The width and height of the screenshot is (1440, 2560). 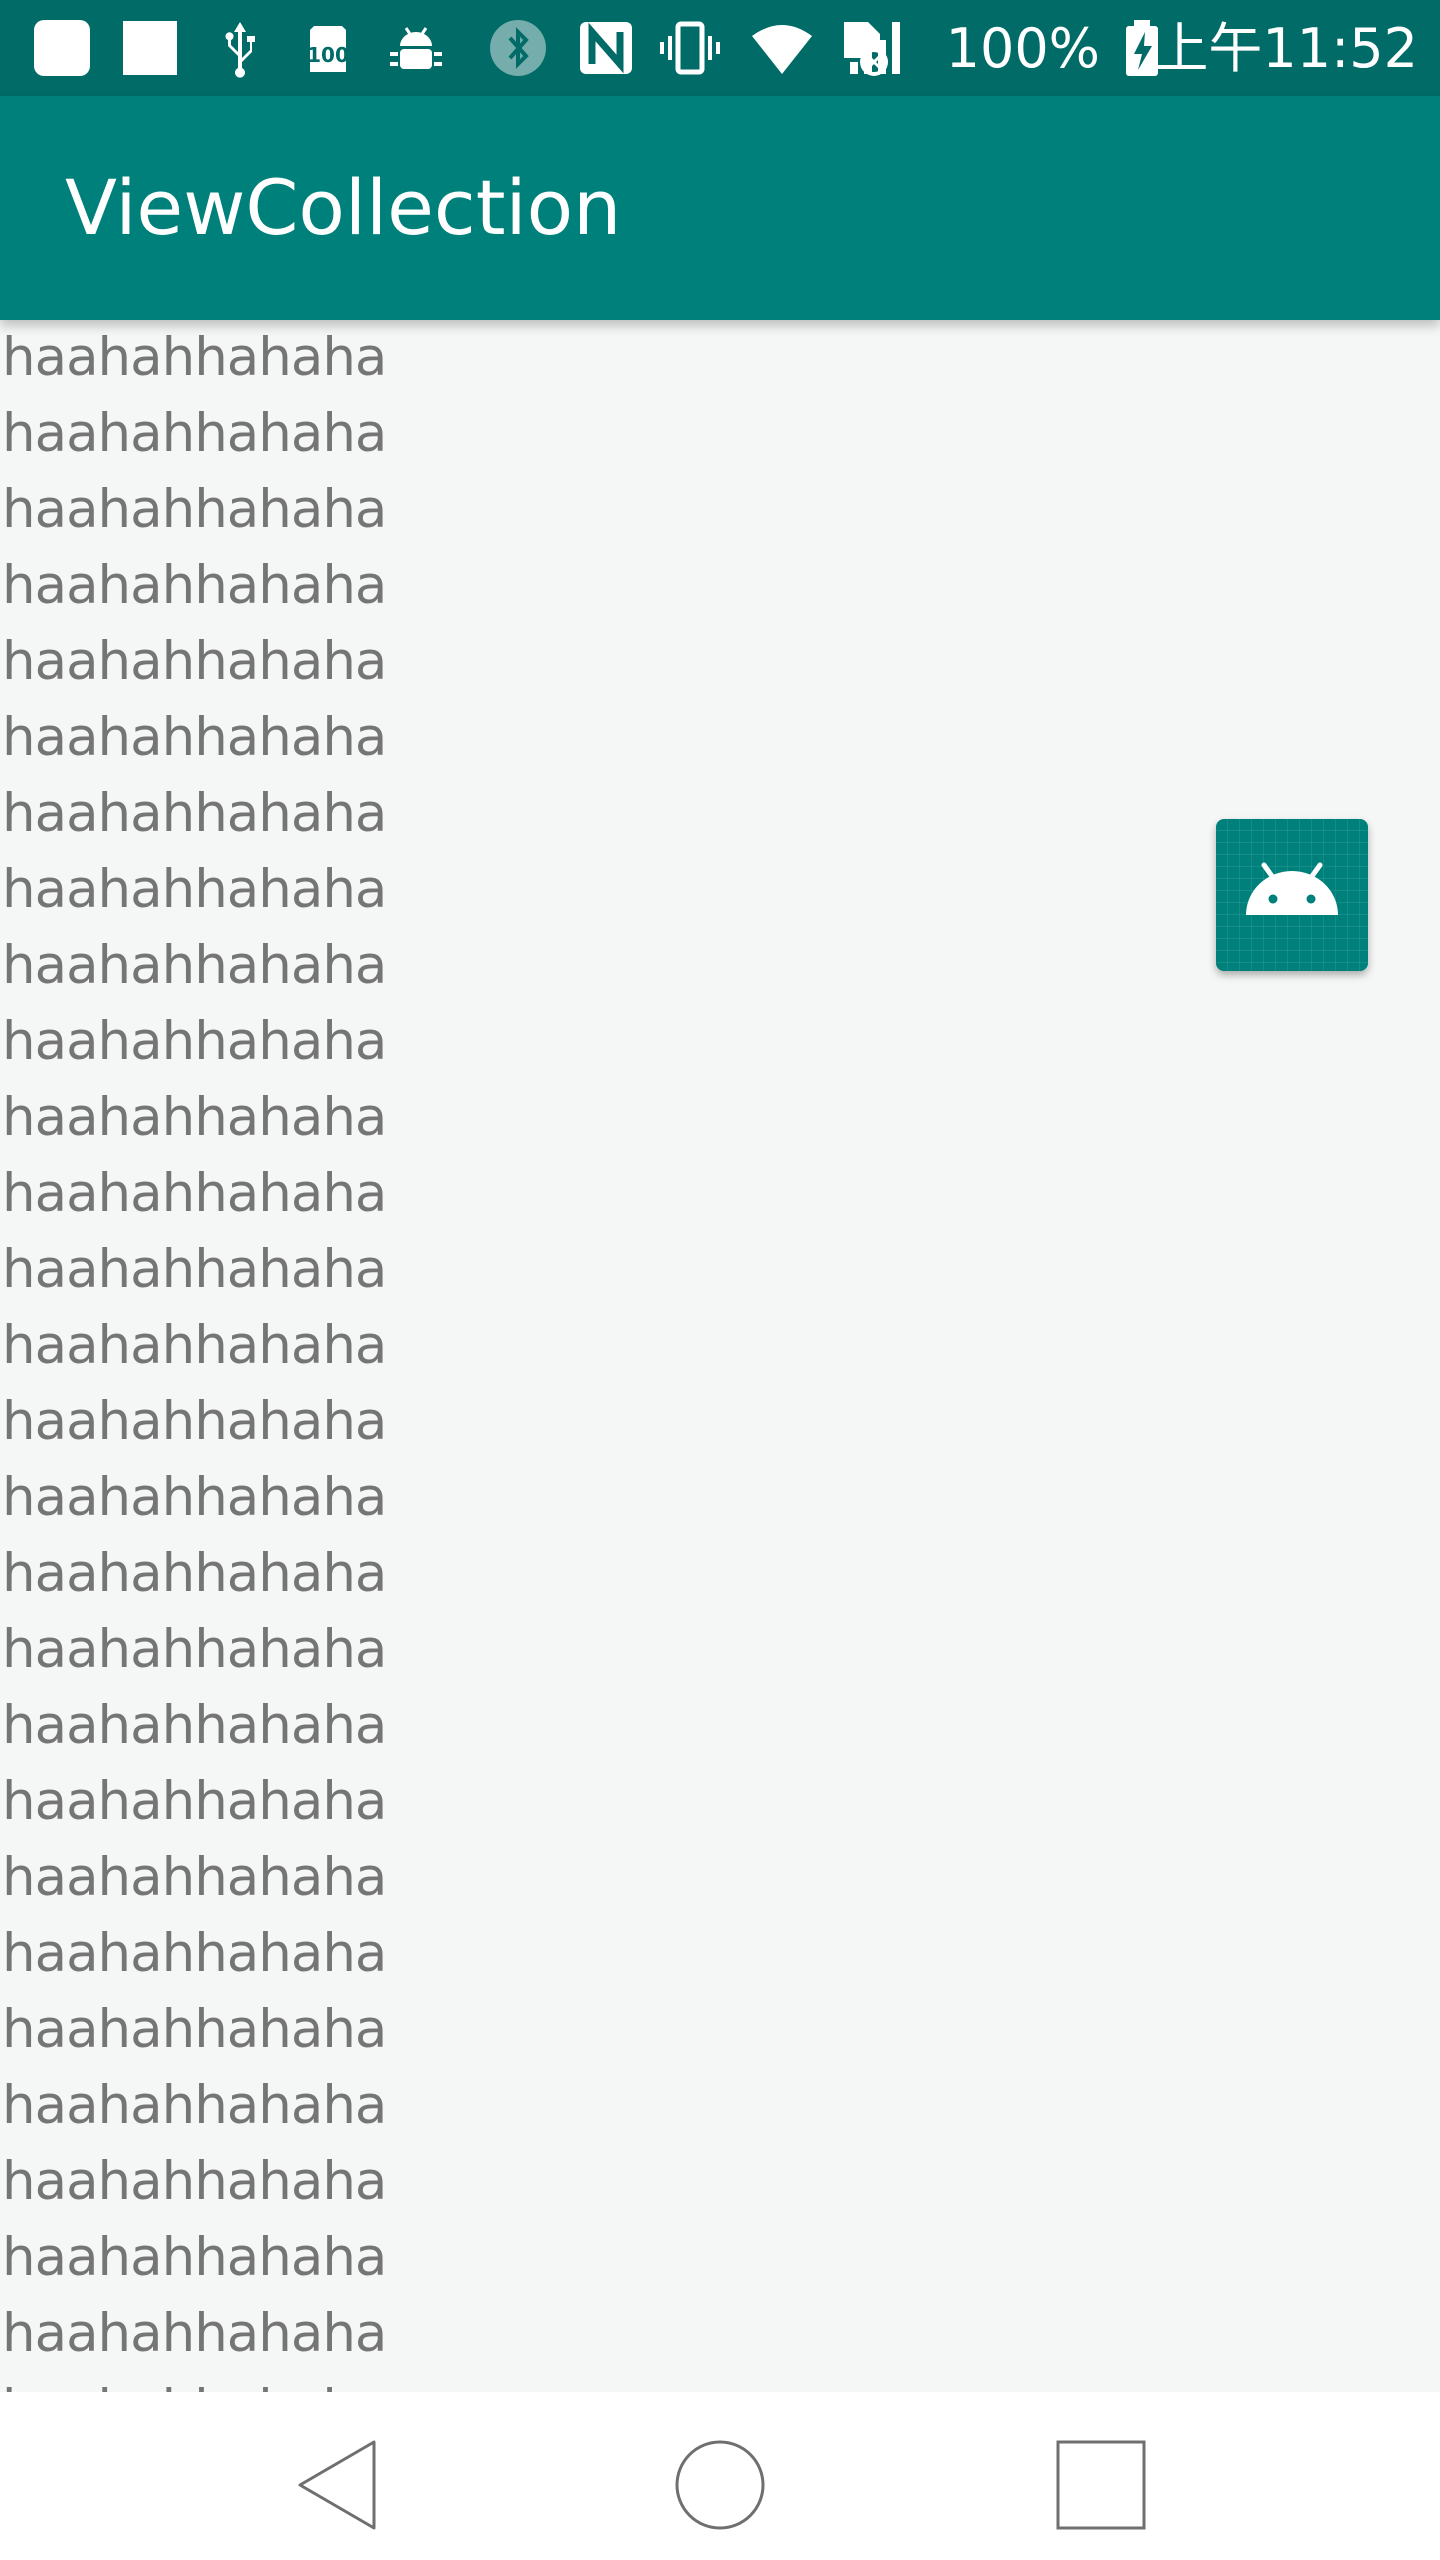 What do you see at coordinates (606, 48) in the screenshot?
I see `nfc-icon` at bounding box center [606, 48].